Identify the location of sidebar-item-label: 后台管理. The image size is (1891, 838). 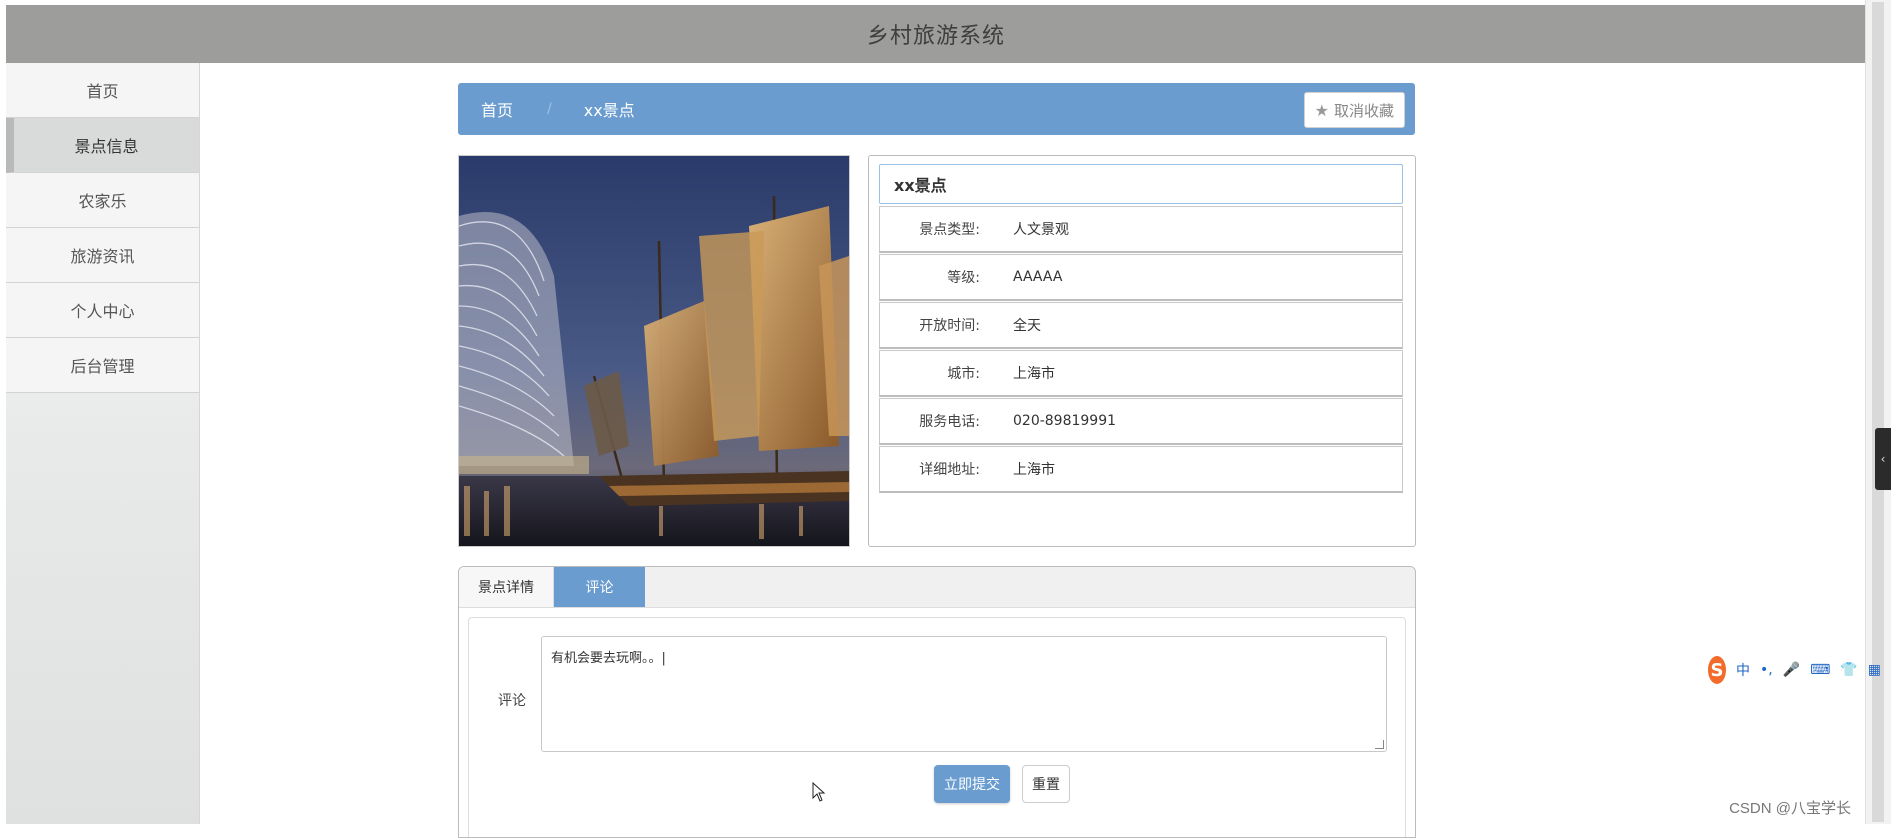
(102, 366).